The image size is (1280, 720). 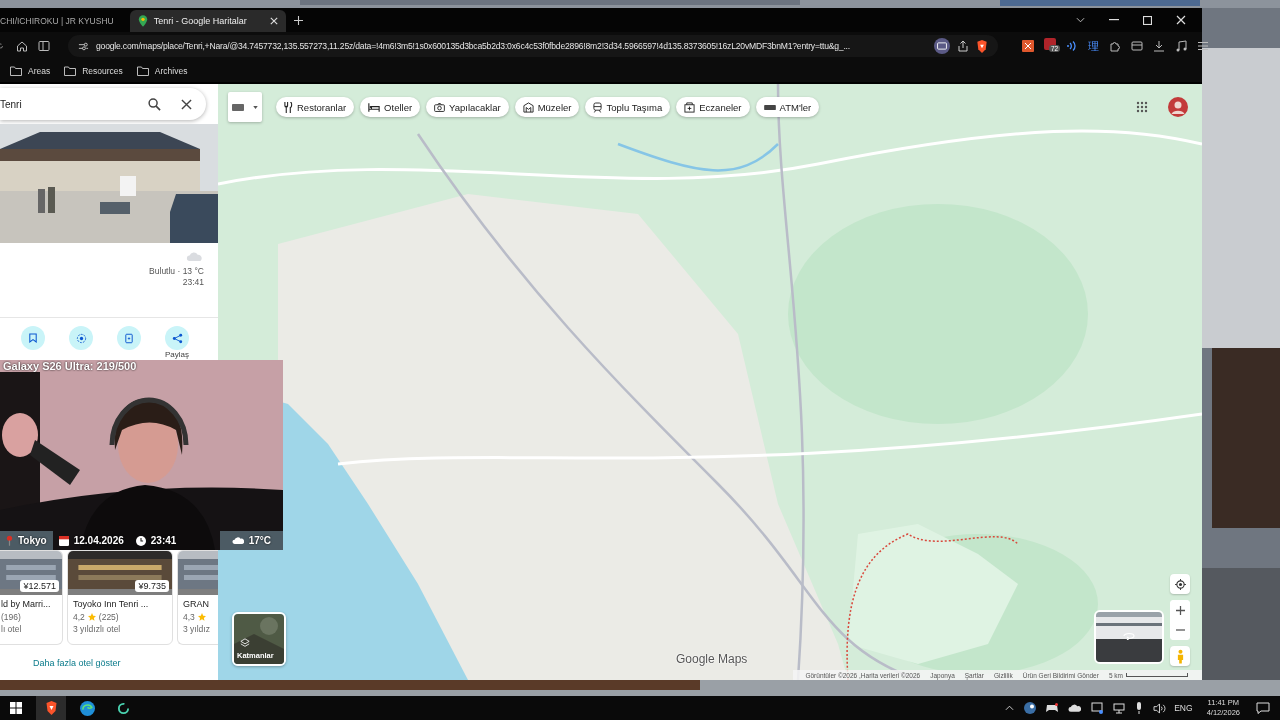 What do you see at coordinates (103, 104) in the screenshot?
I see `search-field: Tenri` at bounding box center [103, 104].